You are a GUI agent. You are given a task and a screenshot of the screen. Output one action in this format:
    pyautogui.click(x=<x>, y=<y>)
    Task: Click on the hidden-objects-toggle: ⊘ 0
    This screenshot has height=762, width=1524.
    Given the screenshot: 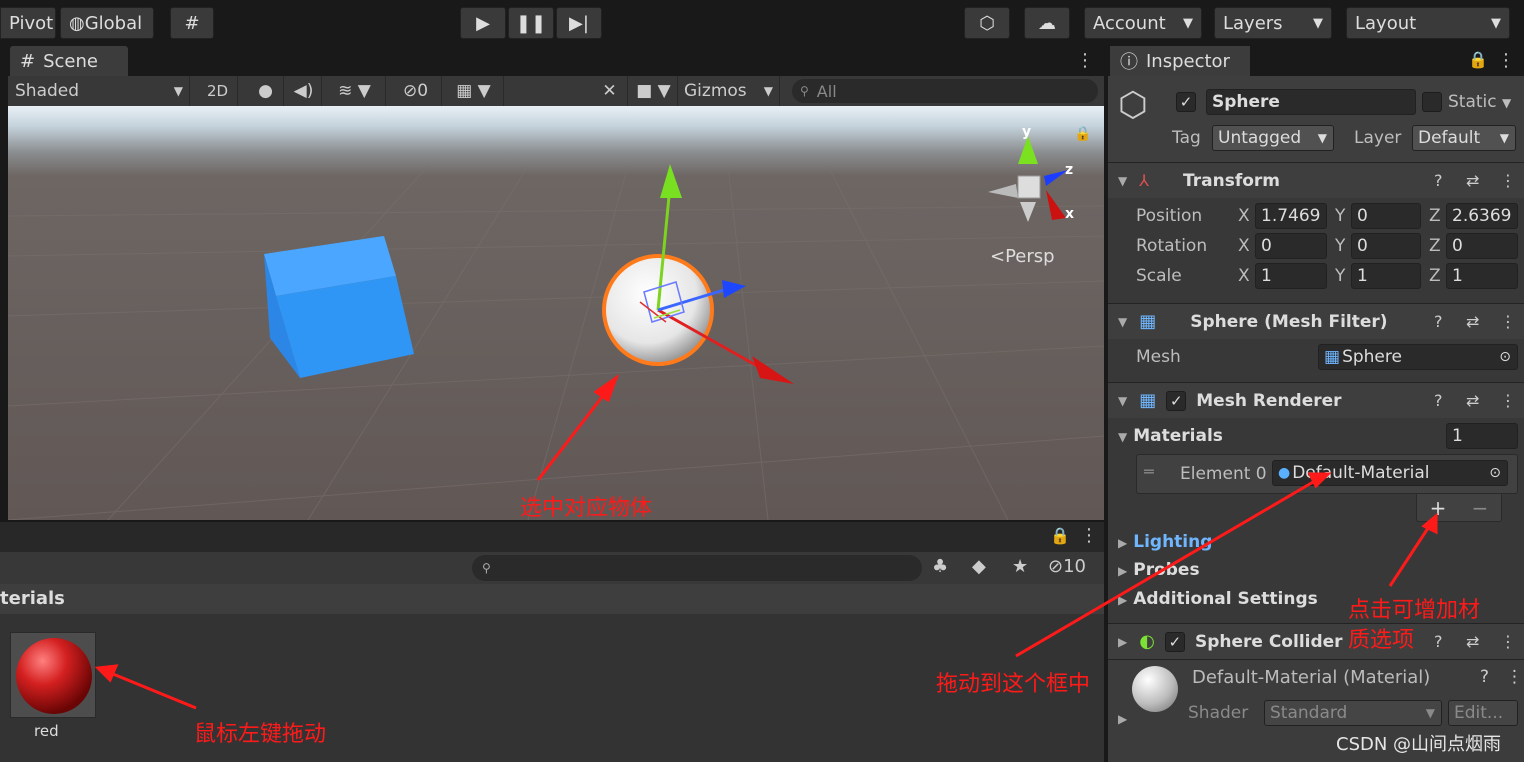 What is the action you would take?
    pyautogui.click(x=416, y=91)
    